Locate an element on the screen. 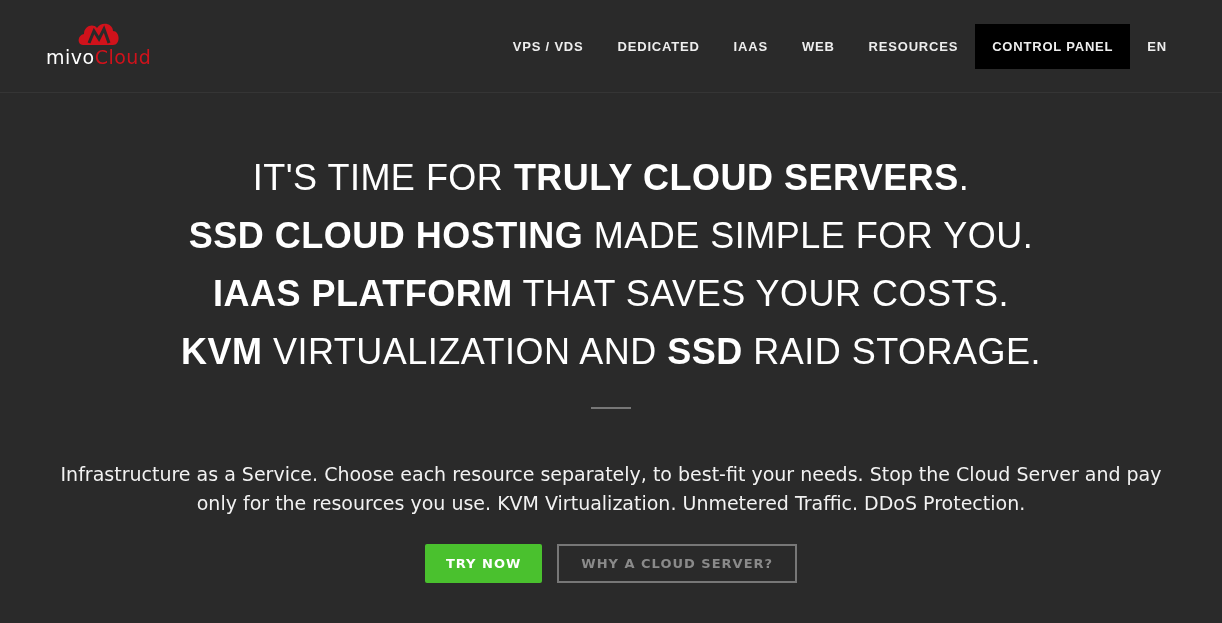 The image size is (1222, 623). cloud-server-button: WHY A CLOUD SERVER? is located at coordinates (677, 563).